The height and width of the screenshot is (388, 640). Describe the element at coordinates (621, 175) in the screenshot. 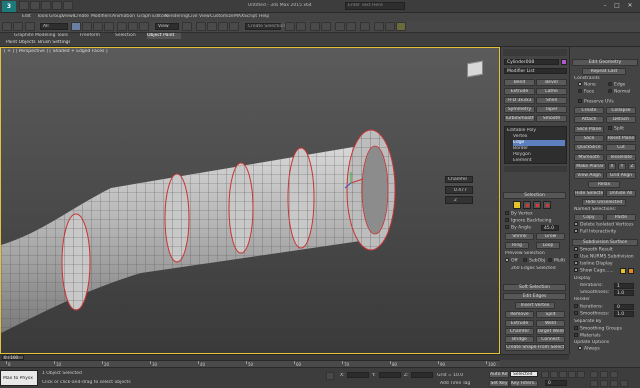

I see `grid-align-button: Grid Align` at that location.